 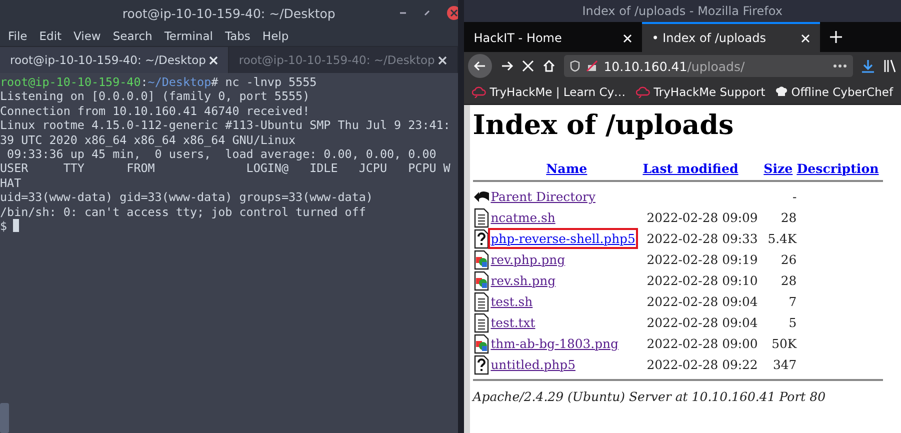 What do you see at coordinates (785, 364) in the screenshot?
I see `file-size: 347` at bounding box center [785, 364].